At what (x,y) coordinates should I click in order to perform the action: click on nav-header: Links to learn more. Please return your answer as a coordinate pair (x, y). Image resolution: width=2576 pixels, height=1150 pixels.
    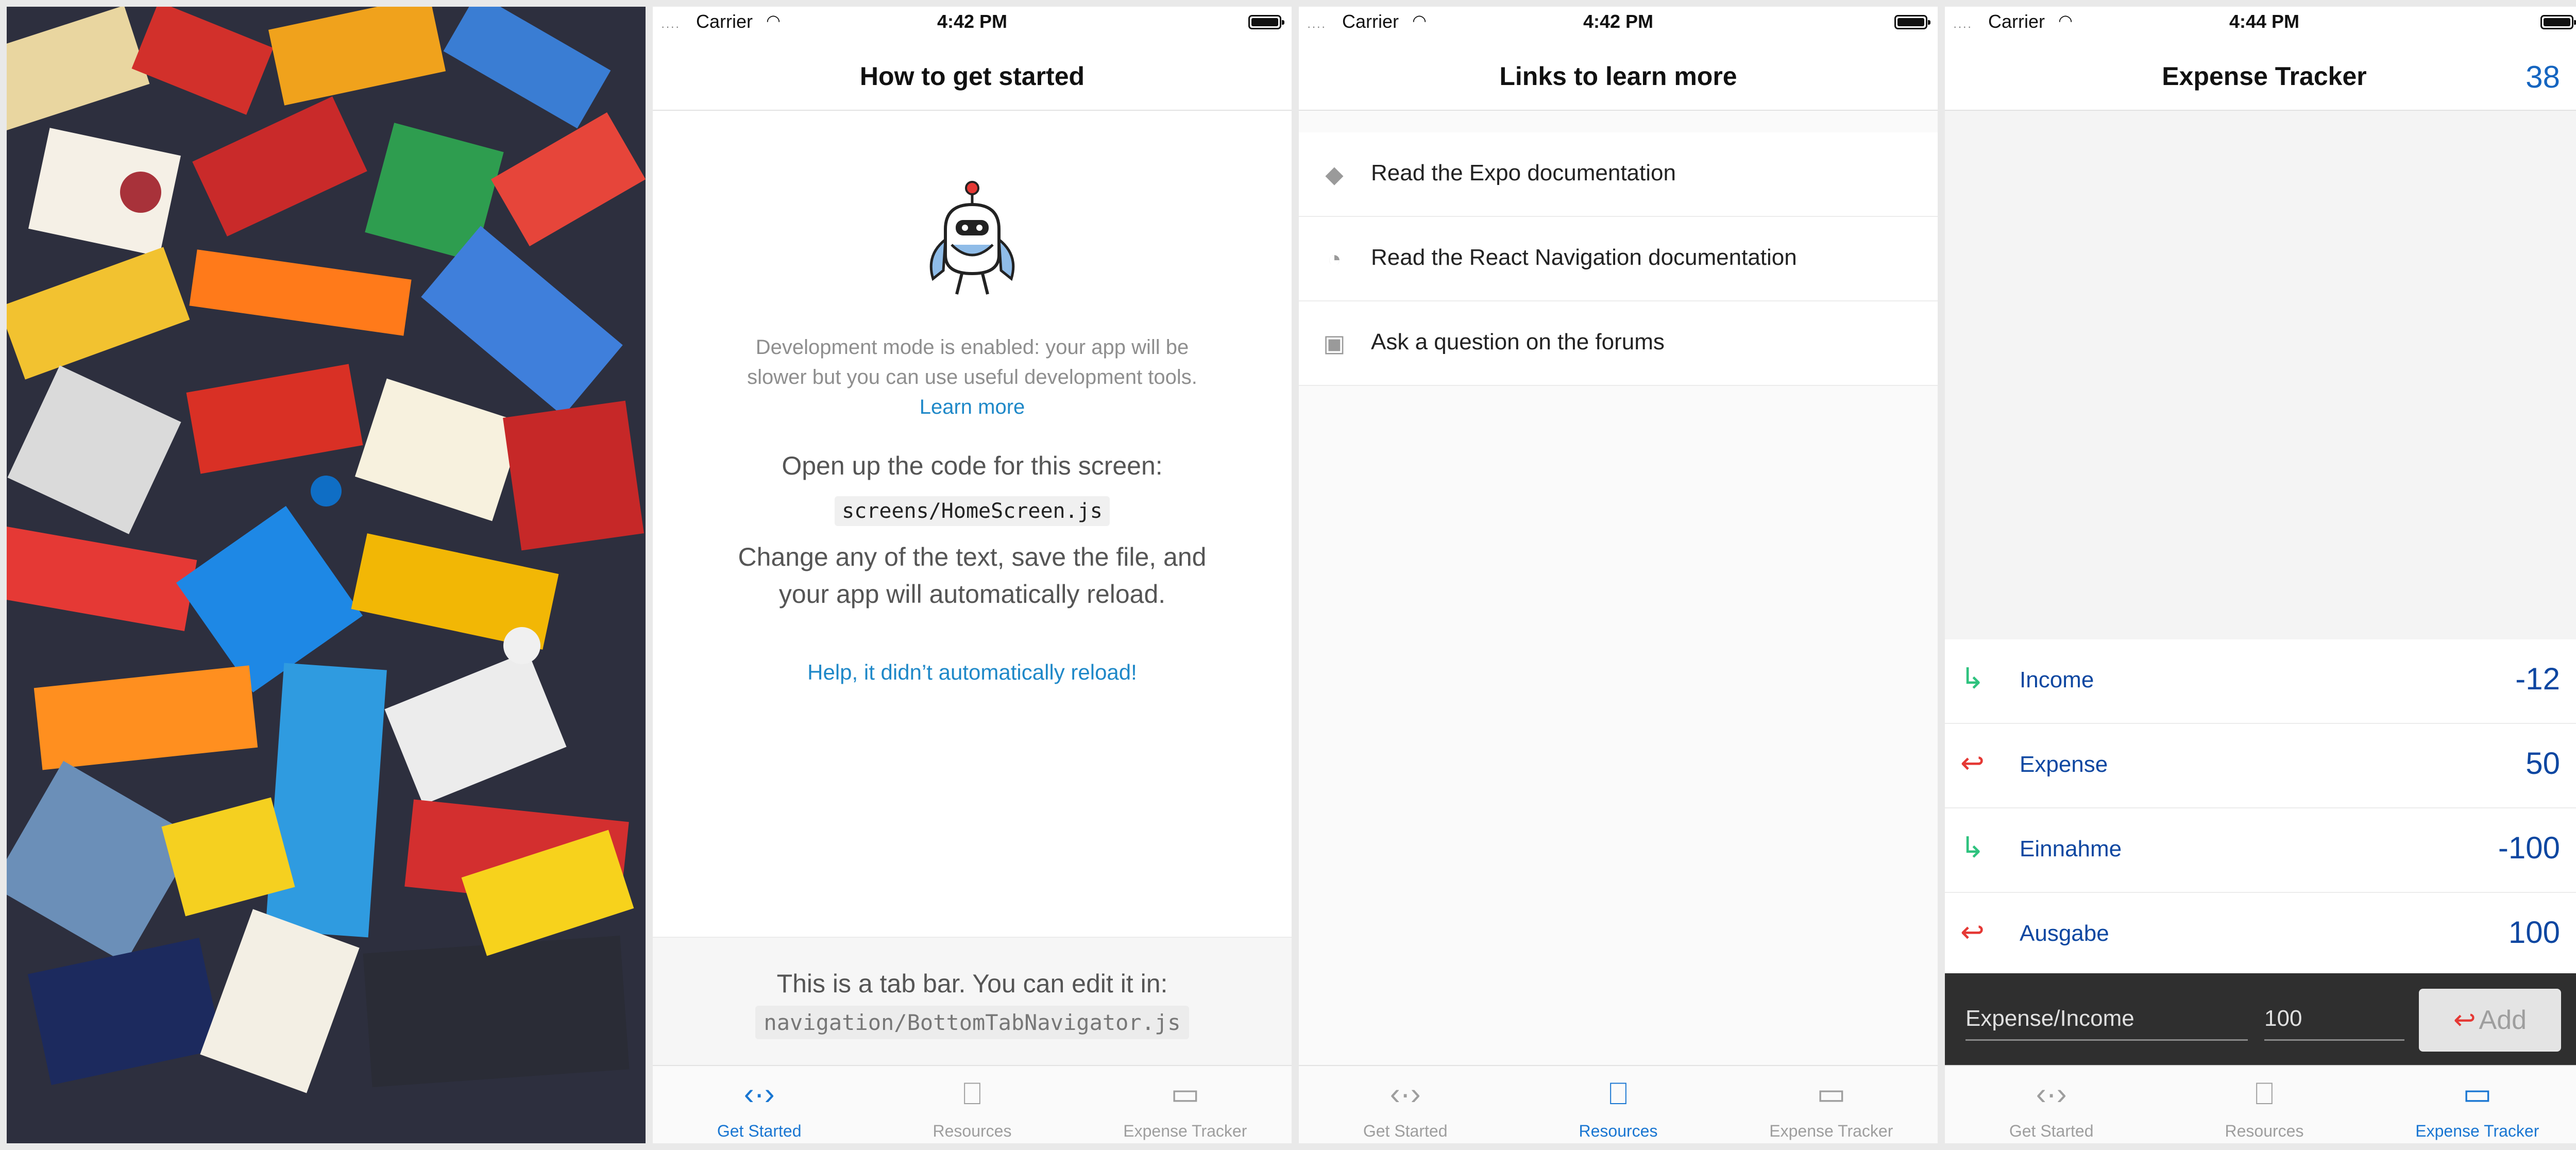
    Looking at the image, I should click on (1618, 74).